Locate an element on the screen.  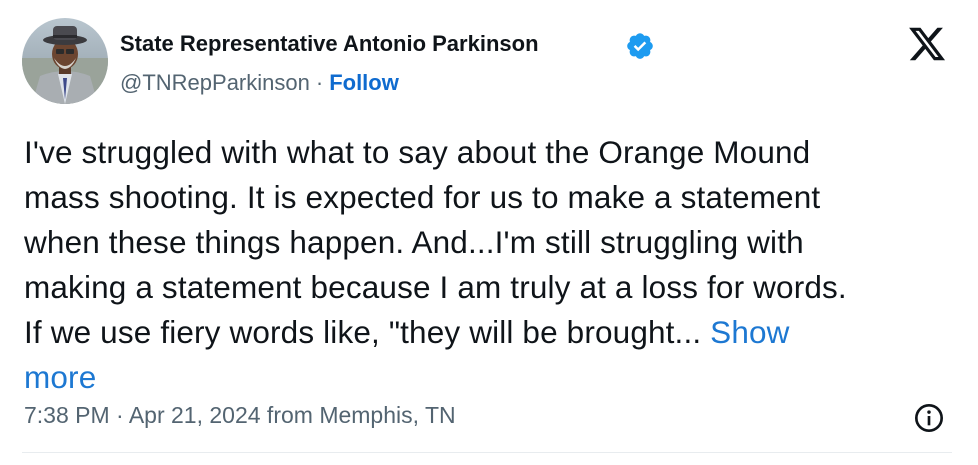
tweet-timestamp: 7:38 PM · Apr 21, 2024 from Memphis, TN is located at coordinates (240, 415).